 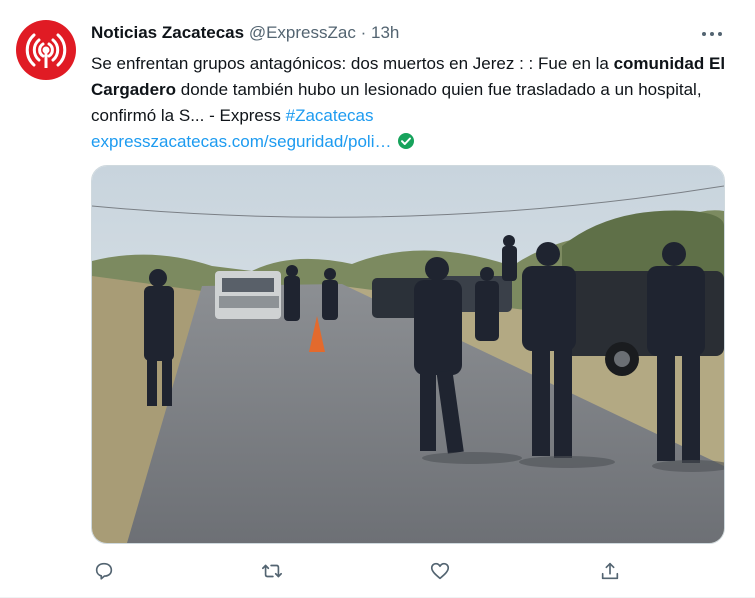 I want to click on share-icon, so click(x=610, y=571).